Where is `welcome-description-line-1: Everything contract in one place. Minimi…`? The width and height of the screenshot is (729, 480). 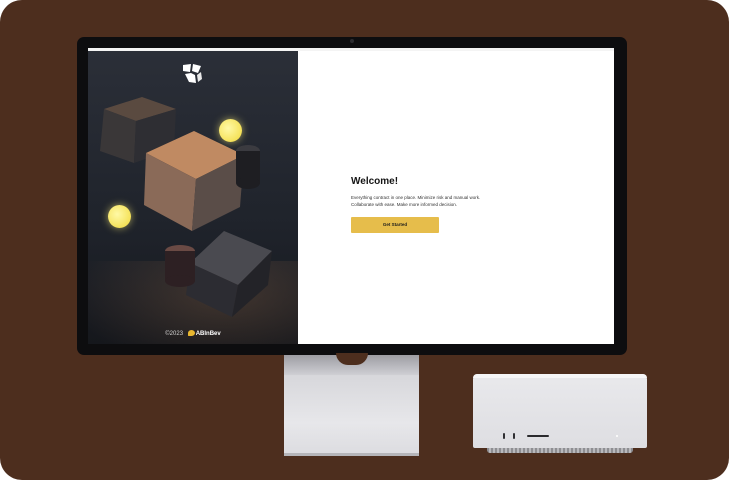
welcome-description-line-1: Everything contract in one place. Minimi… is located at coordinates (416, 197).